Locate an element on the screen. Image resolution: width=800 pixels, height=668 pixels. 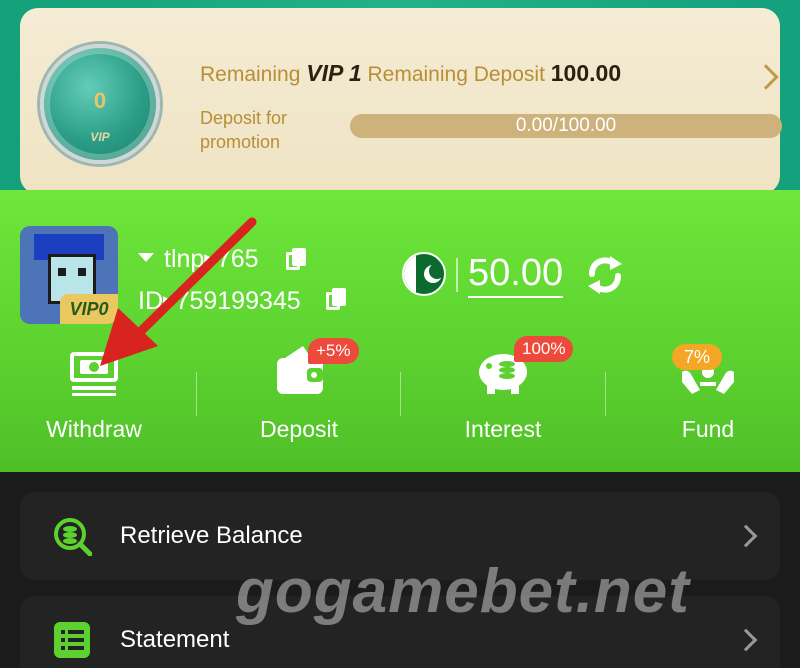
interest-rate-badge: 100% is located at coordinates (544, 349).